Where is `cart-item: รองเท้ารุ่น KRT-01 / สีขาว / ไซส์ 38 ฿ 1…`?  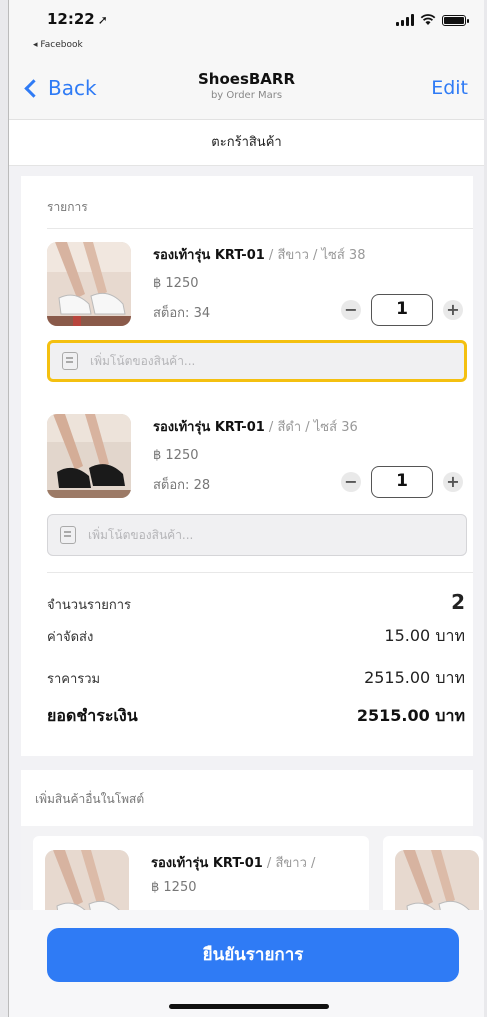 cart-item: รองเท้ารุ่น KRT-01 / สีขาว / ไซส์ 38 ฿ 1… is located at coordinates (257, 287).